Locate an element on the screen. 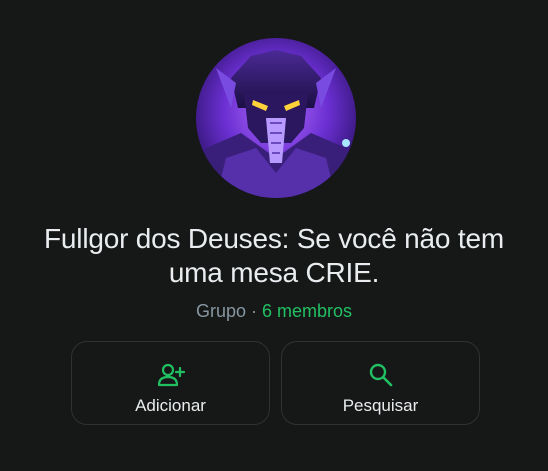  group-avatar-image is located at coordinates (276, 118).